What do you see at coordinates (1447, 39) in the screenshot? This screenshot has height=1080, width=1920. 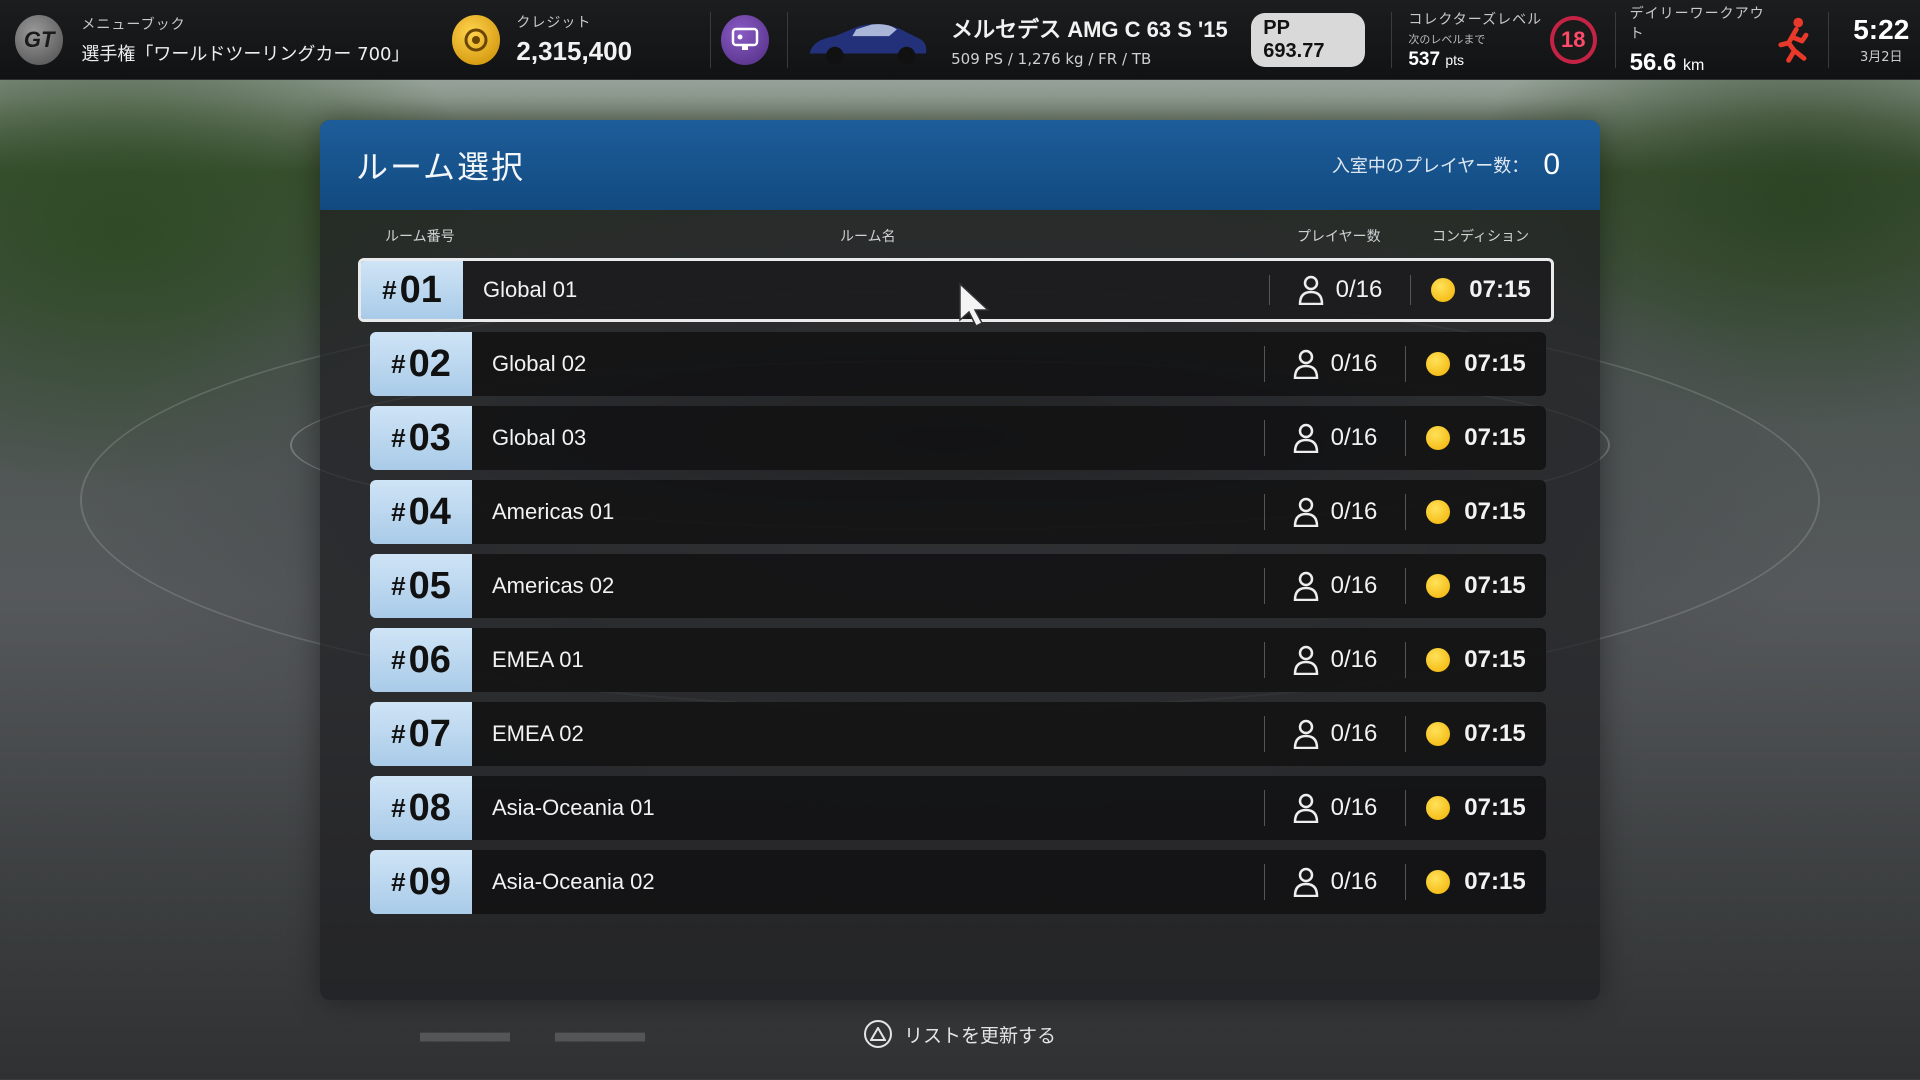 I see `collector-next-label: 次のレベルまで` at bounding box center [1447, 39].